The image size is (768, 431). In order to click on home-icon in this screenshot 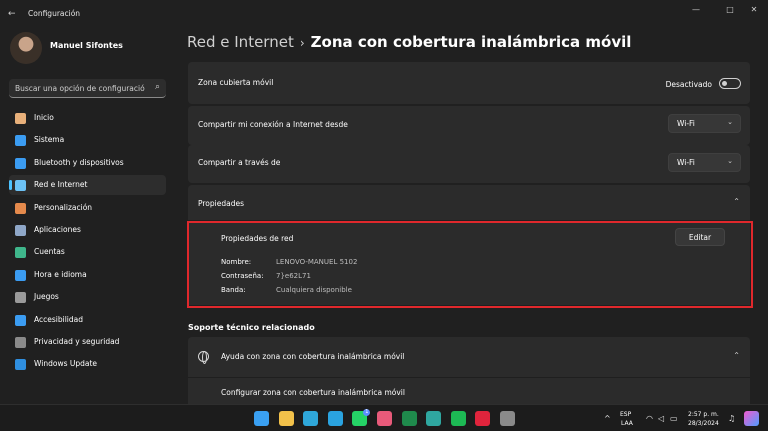, I will do `click(20, 118)`.